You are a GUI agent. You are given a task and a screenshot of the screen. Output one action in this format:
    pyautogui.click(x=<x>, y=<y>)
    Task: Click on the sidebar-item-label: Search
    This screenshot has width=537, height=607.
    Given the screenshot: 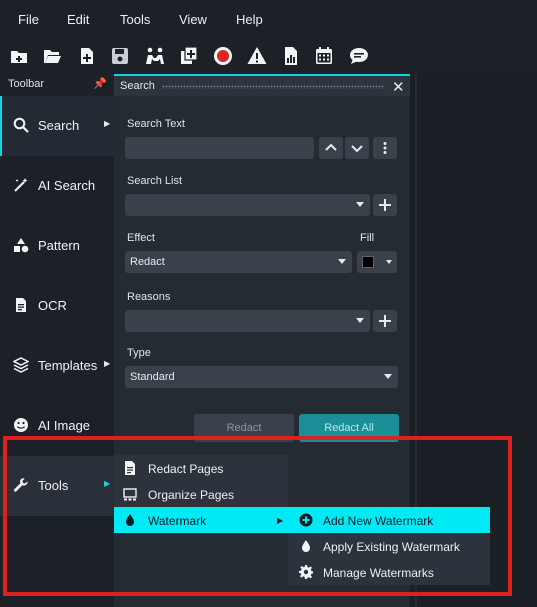 What is the action you would take?
    pyautogui.click(x=59, y=125)
    